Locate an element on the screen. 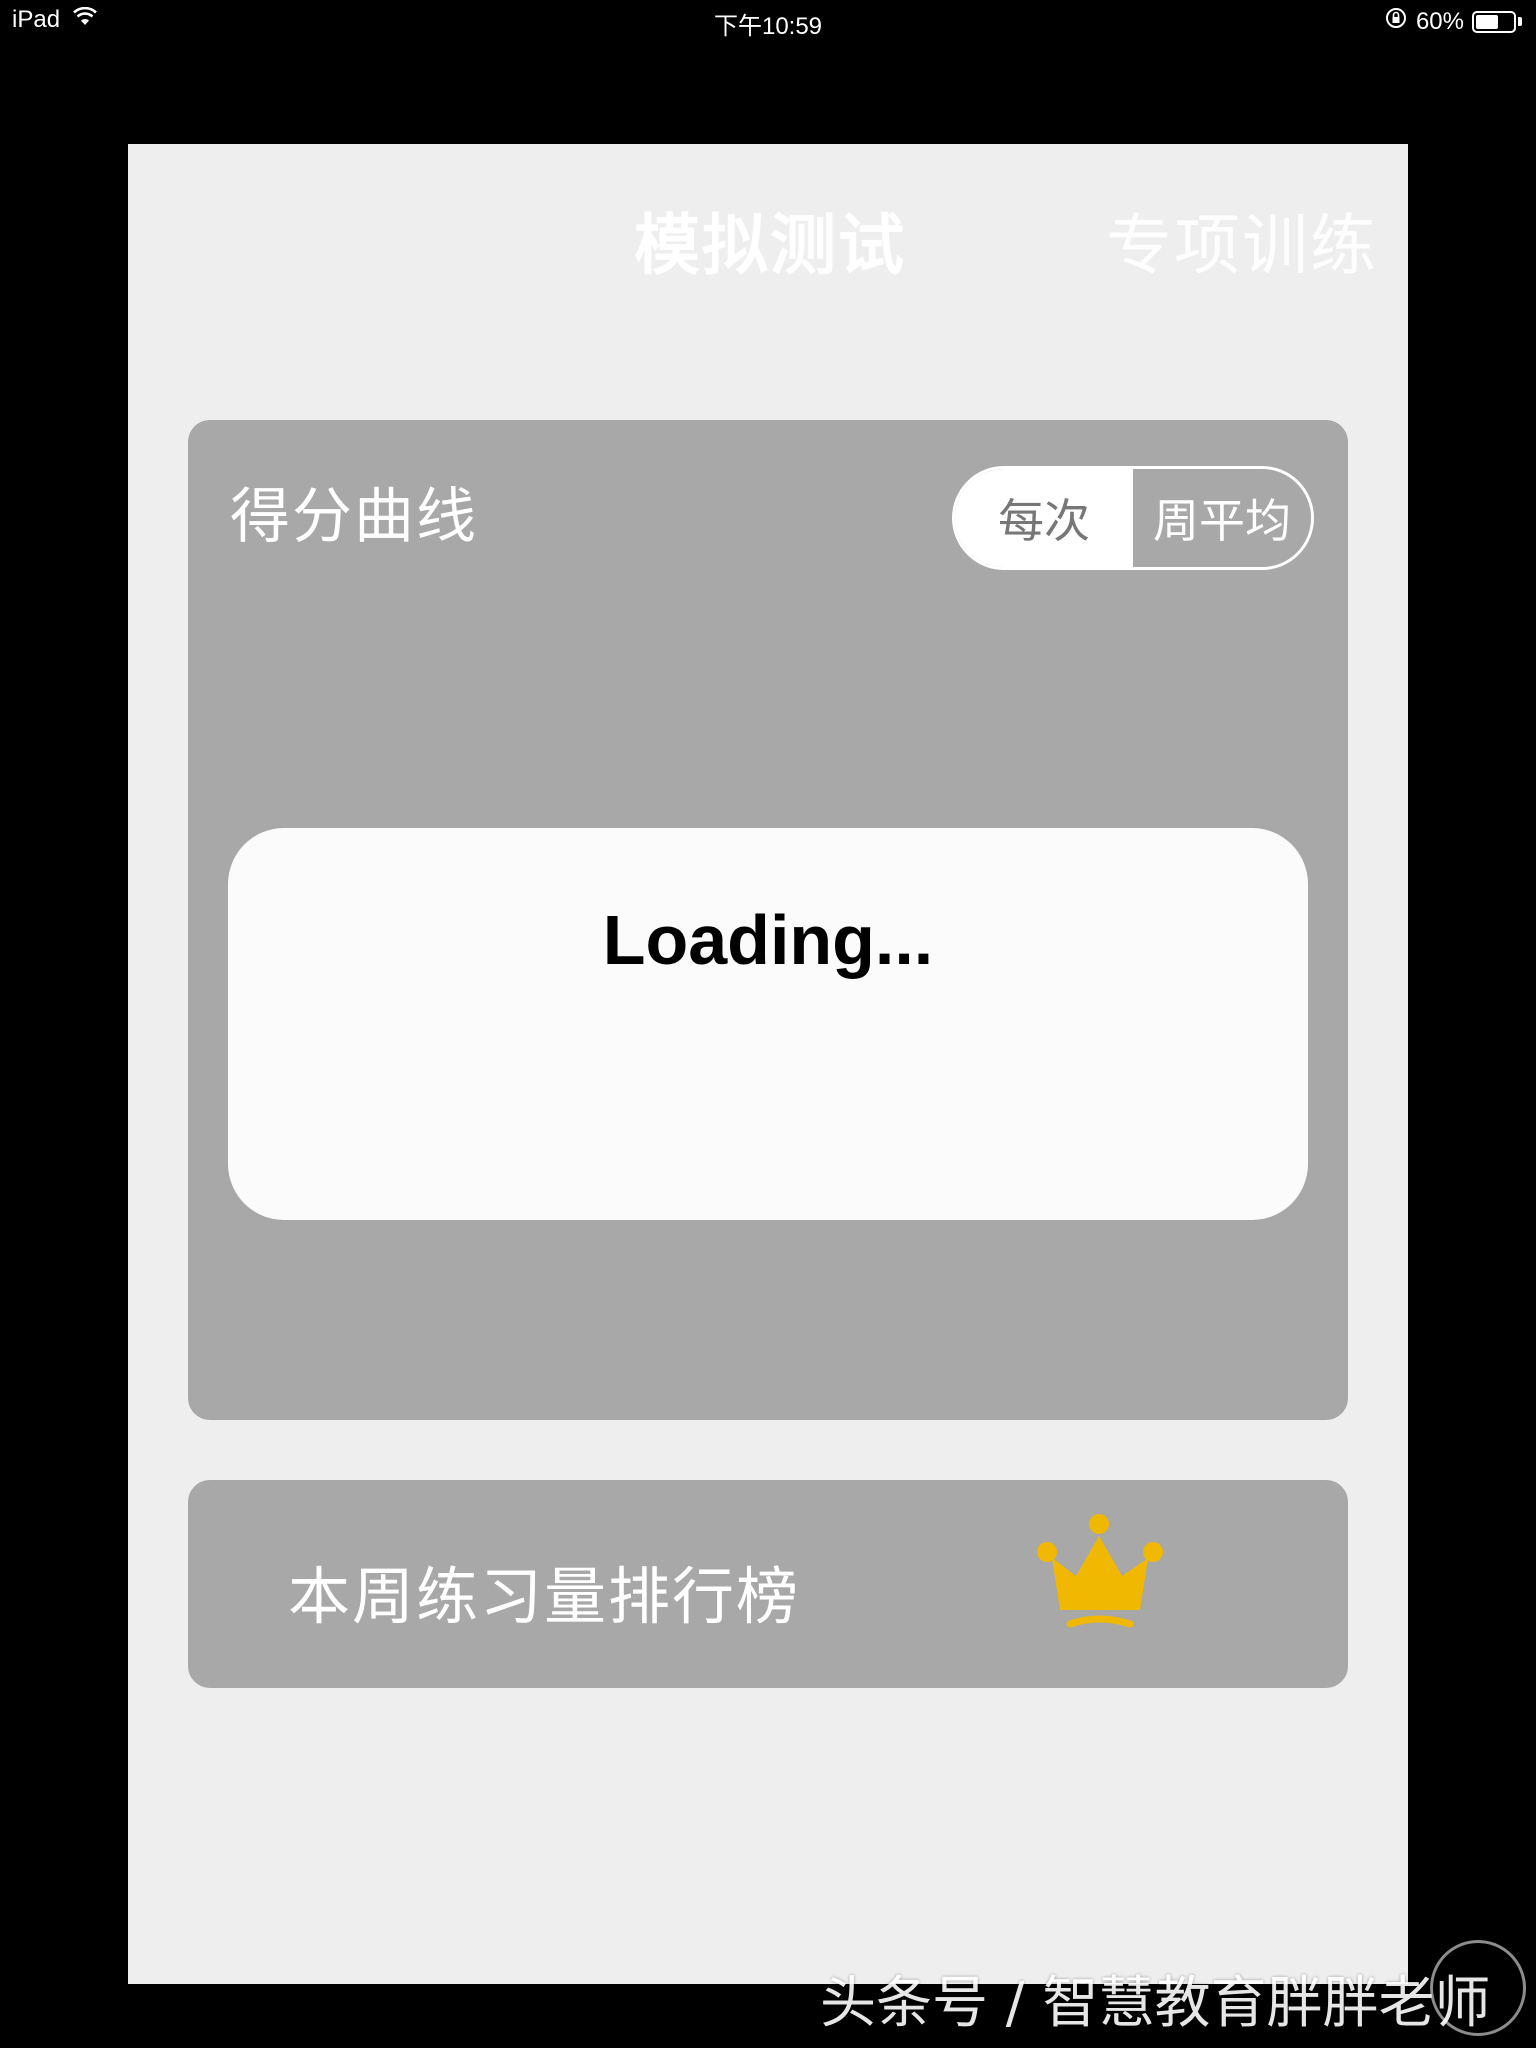 This screenshot has width=1536, height=2048. battery-icon is located at coordinates (1494, 21).